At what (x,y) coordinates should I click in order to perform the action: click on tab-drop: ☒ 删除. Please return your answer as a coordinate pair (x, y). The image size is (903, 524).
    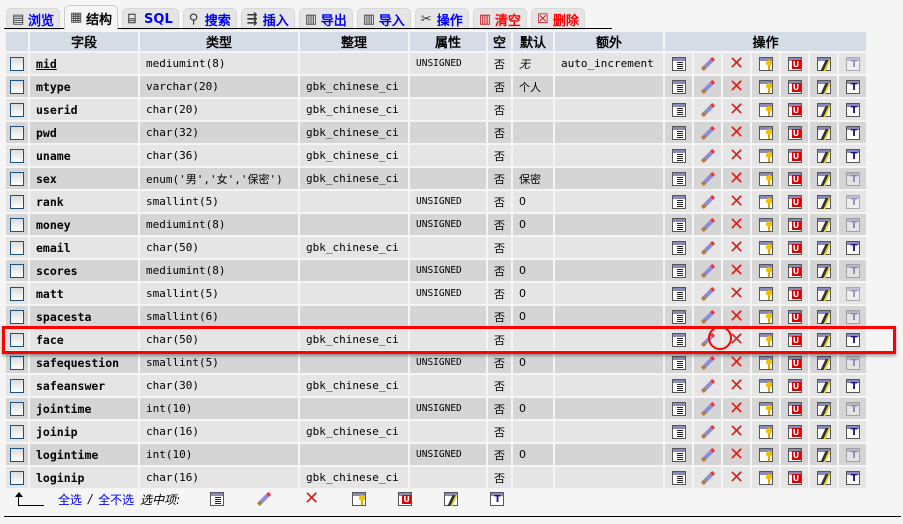
    Looking at the image, I should click on (557, 19).